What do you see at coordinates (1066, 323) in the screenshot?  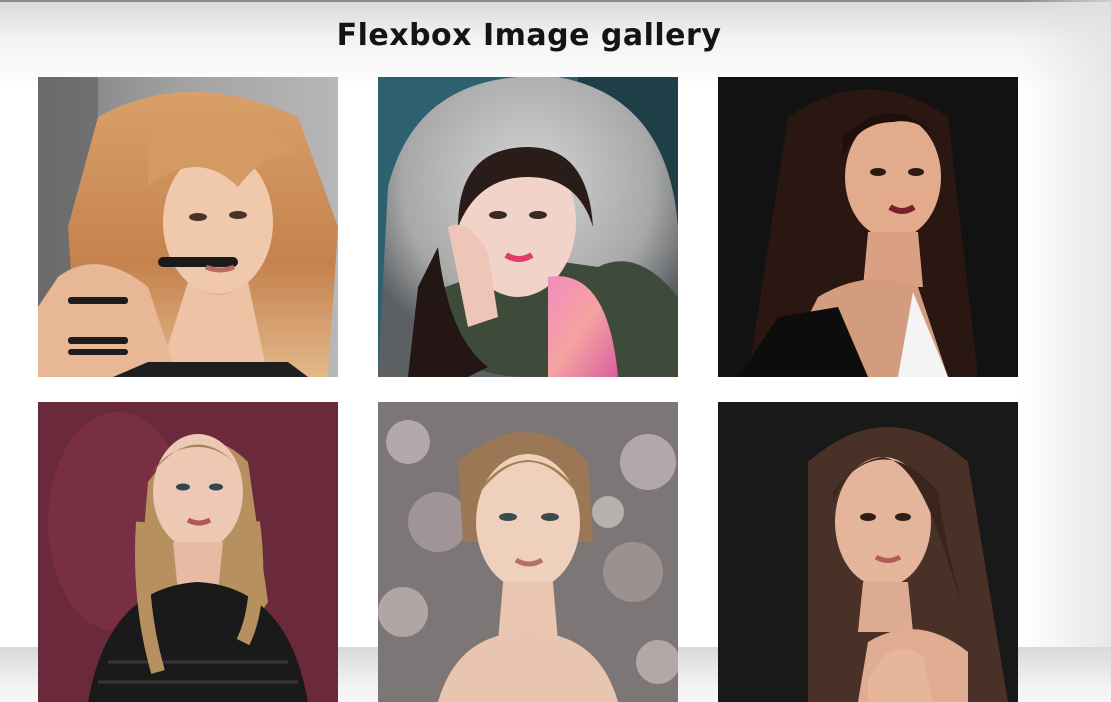 I see `right-edge-shade` at bounding box center [1066, 323].